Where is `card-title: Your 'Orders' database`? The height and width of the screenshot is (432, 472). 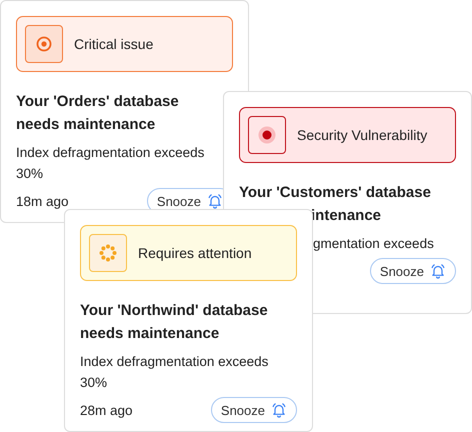 card-title: Your 'Orders' database is located at coordinates (98, 102).